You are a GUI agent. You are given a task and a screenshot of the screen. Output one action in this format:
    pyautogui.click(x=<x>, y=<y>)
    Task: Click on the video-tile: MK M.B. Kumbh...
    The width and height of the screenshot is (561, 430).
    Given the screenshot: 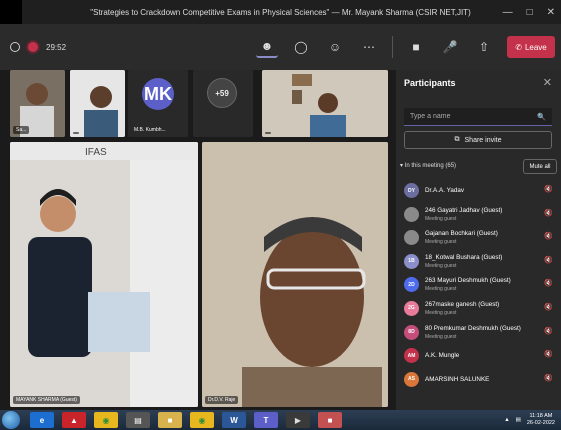 What is the action you would take?
    pyautogui.click(x=158, y=103)
    